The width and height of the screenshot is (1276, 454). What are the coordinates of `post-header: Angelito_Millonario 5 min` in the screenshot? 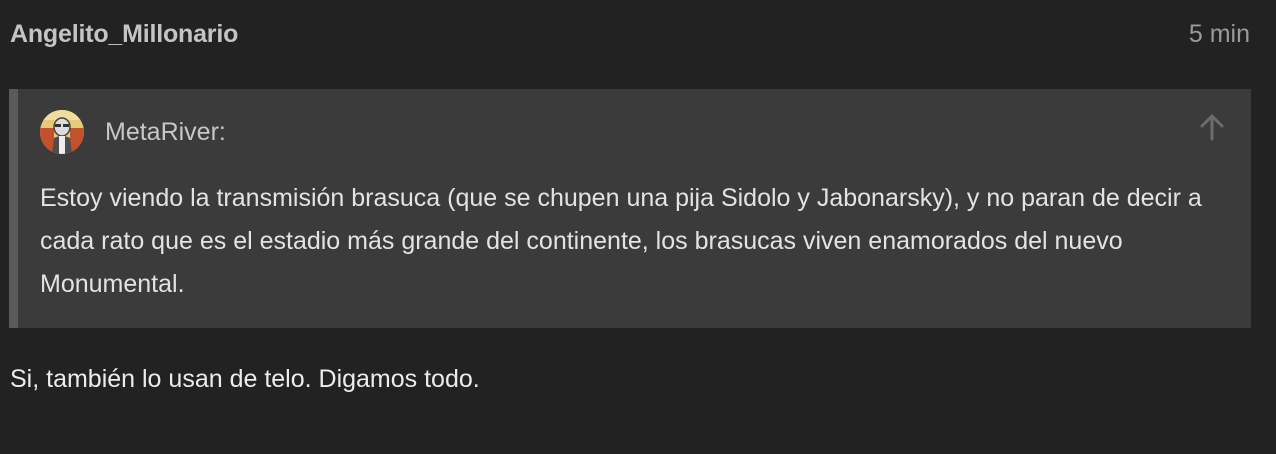 It's located at (630, 34).